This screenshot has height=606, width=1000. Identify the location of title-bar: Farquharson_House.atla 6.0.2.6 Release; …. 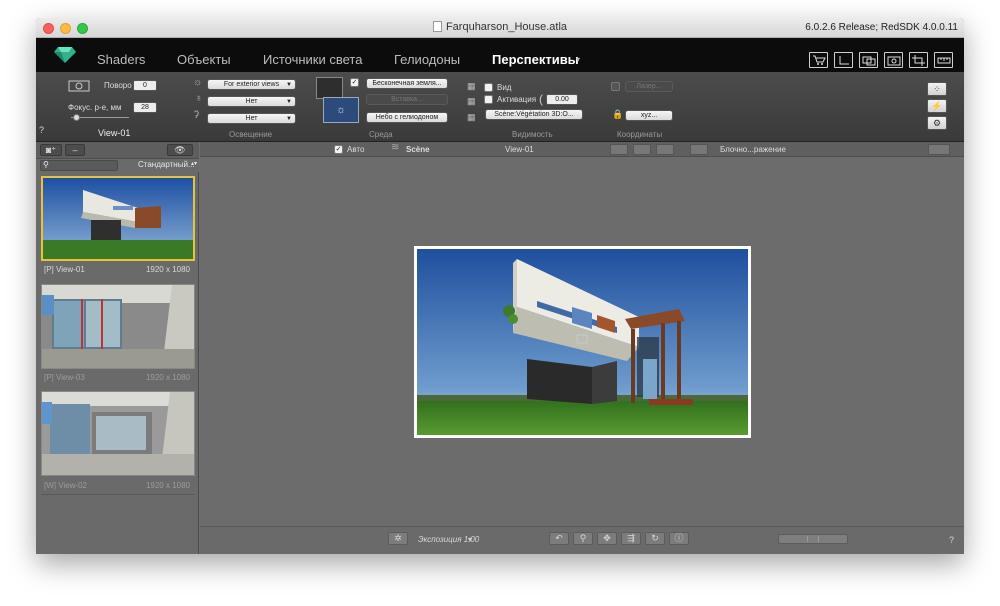
(500, 28).